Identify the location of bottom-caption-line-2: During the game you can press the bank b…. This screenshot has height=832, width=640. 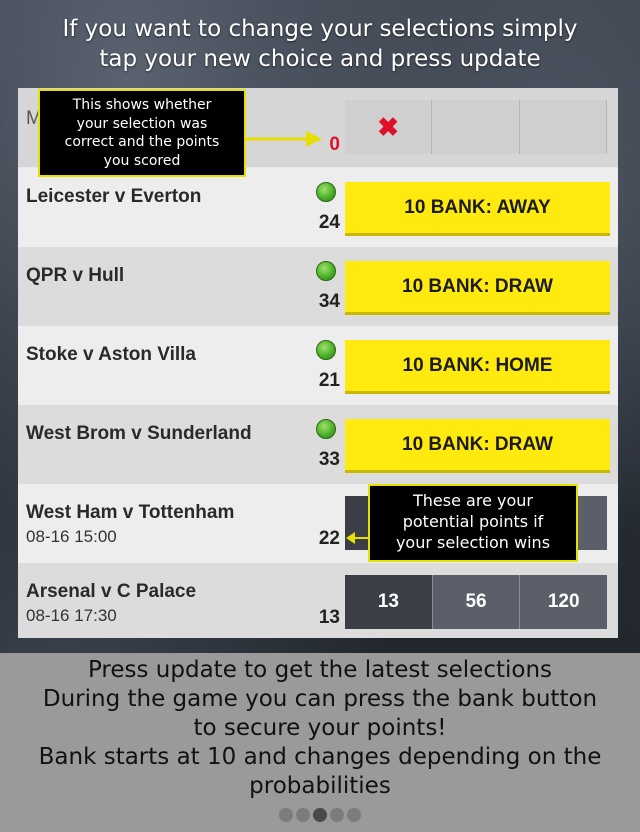
(320, 699).